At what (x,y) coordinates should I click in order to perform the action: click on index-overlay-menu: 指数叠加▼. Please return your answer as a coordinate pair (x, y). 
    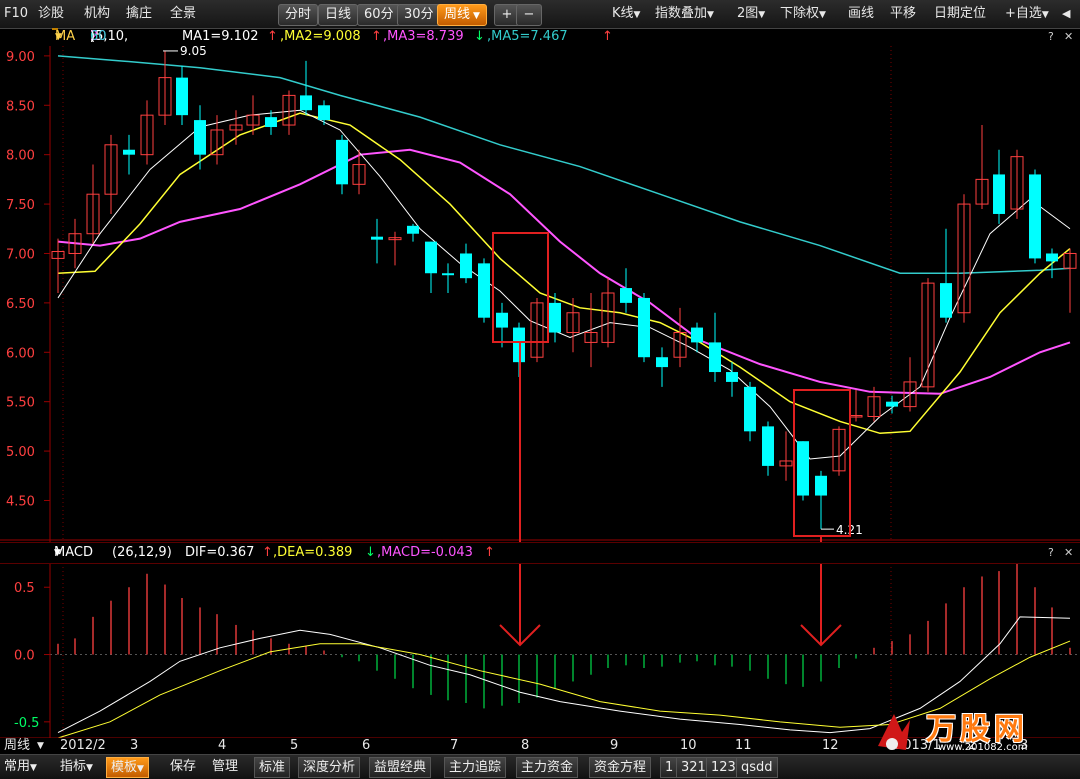
    Looking at the image, I should click on (684, 14).